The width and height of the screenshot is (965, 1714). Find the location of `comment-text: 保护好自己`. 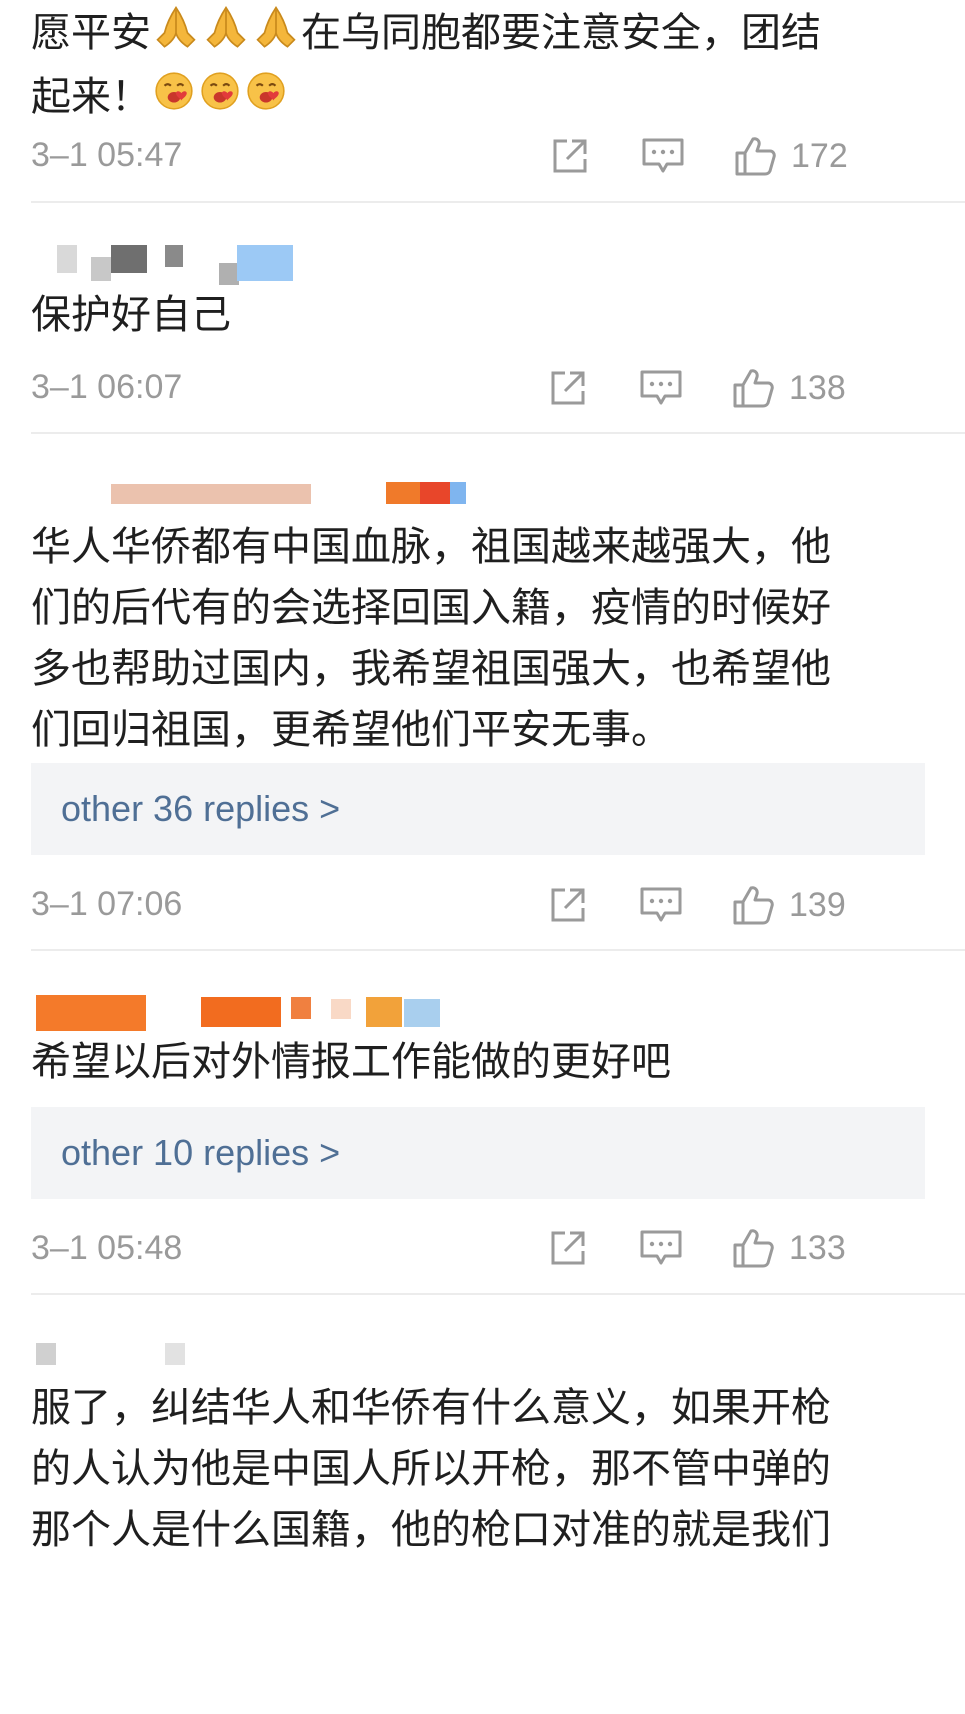

comment-text: 保护好自己 is located at coordinates (131, 315).